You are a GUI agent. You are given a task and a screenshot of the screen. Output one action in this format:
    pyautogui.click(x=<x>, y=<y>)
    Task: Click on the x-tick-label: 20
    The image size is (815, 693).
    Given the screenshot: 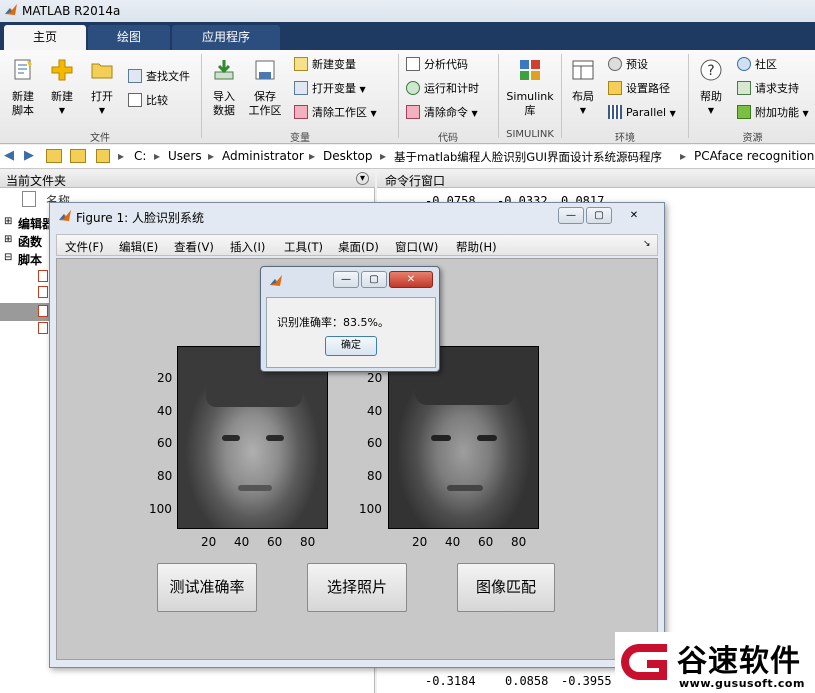 What is the action you would take?
    pyautogui.click(x=209, y=542)
    